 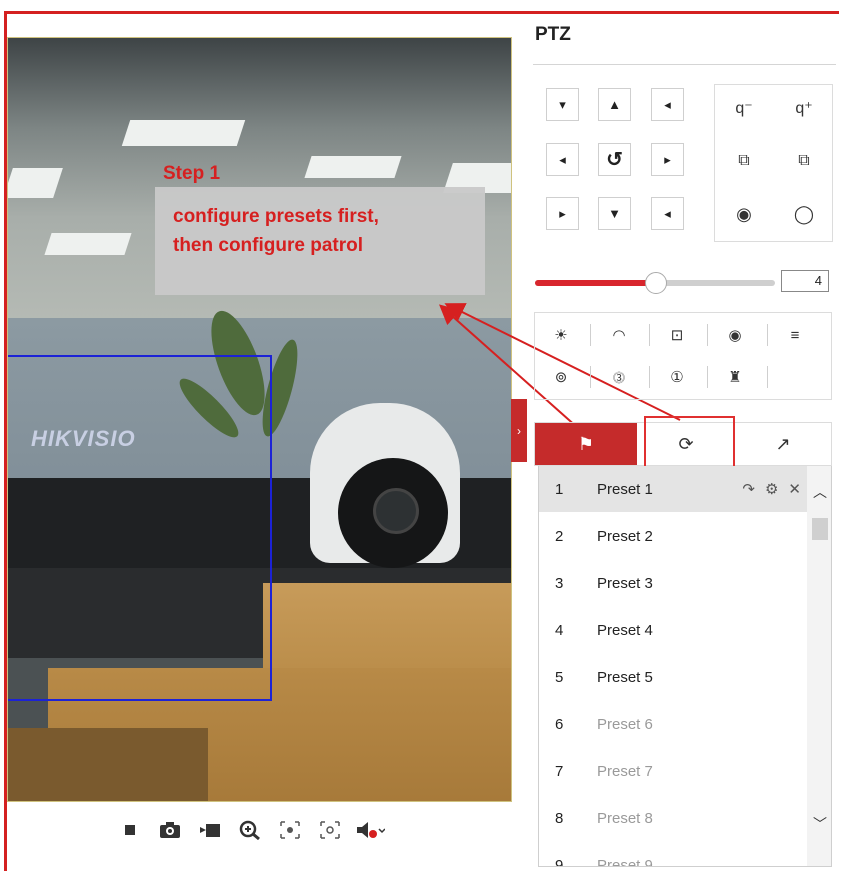 What do you see at coordinates (625, 630) in the screenshot?
I see `preset-name: Preset 4` at bounding box center [625, 630].